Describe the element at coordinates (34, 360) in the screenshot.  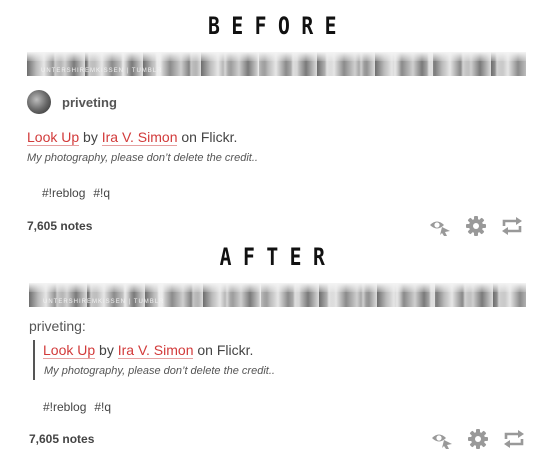
I see `blockquote-bar` at that location.